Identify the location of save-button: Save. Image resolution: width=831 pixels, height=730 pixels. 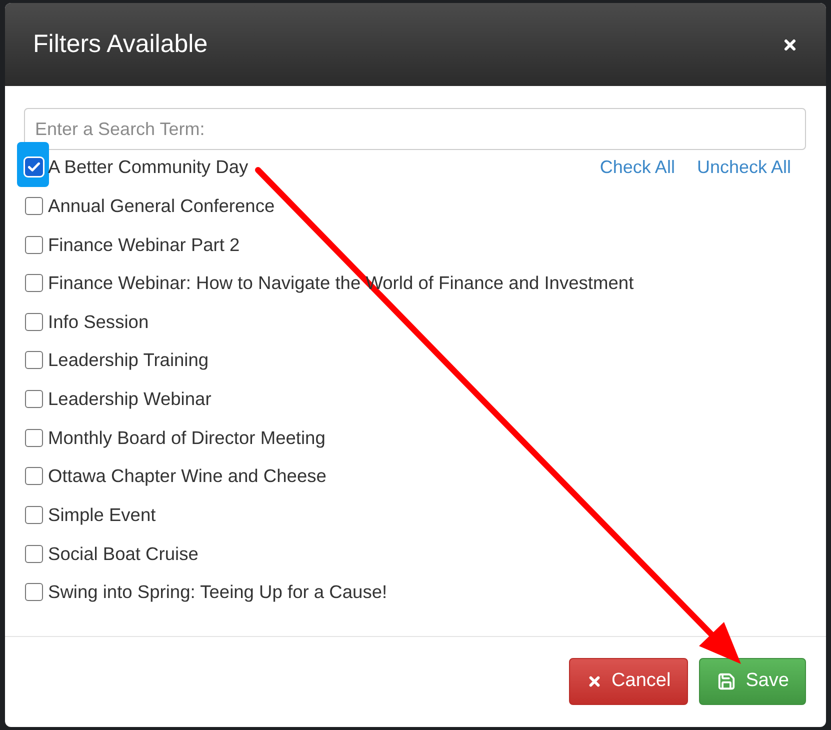
(752, 681).